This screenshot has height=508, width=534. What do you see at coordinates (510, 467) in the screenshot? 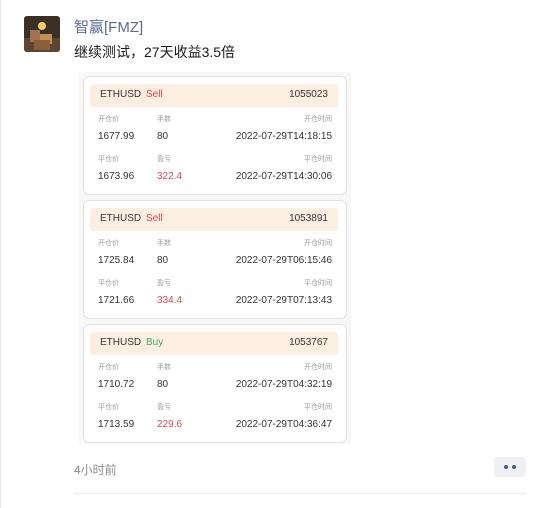
I see `more-options-button` at bounding box center [510, 467].